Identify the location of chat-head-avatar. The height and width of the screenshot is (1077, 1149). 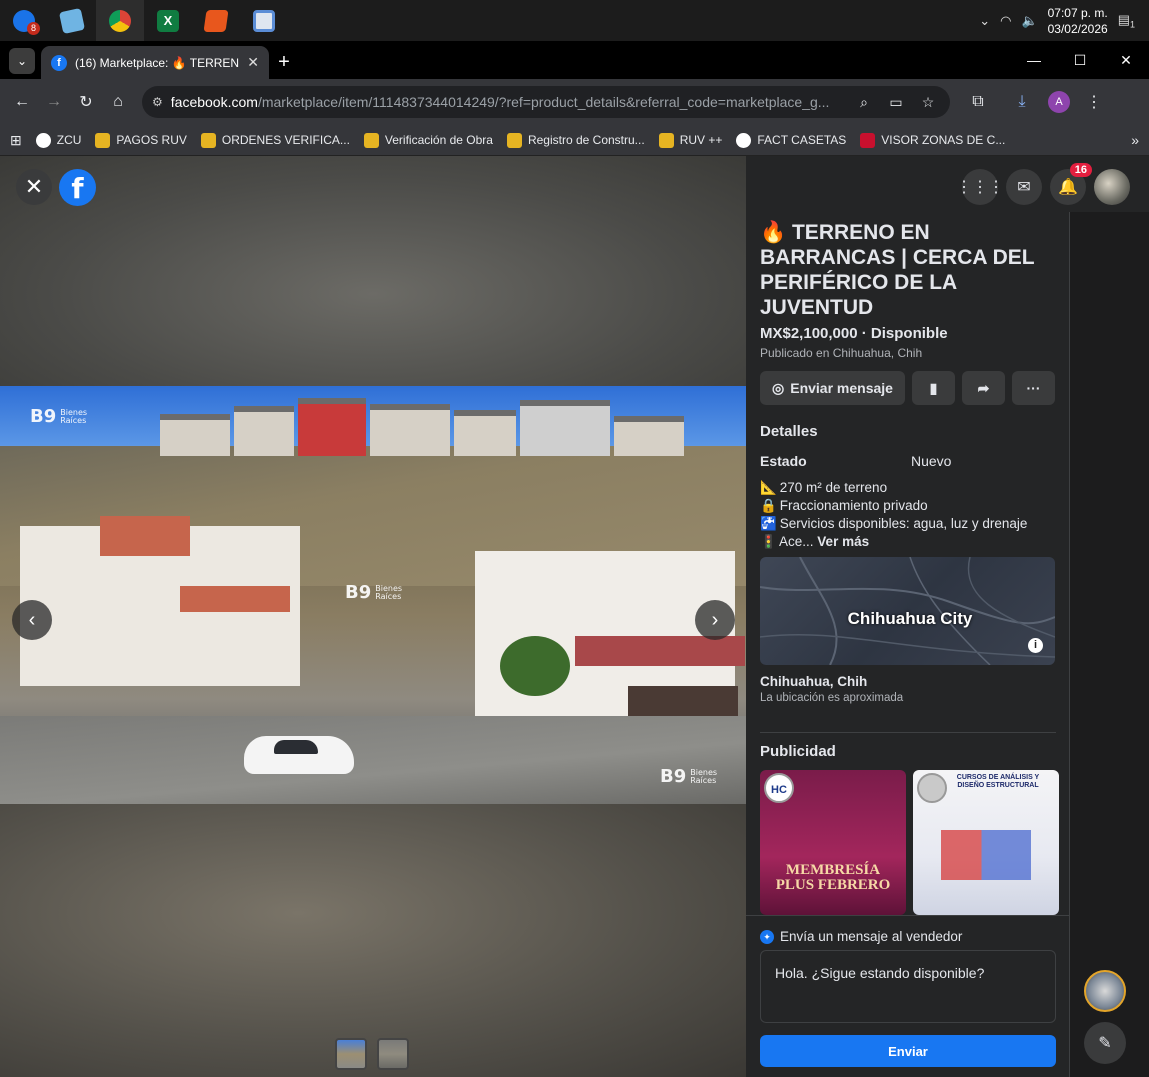
(1105, 991).